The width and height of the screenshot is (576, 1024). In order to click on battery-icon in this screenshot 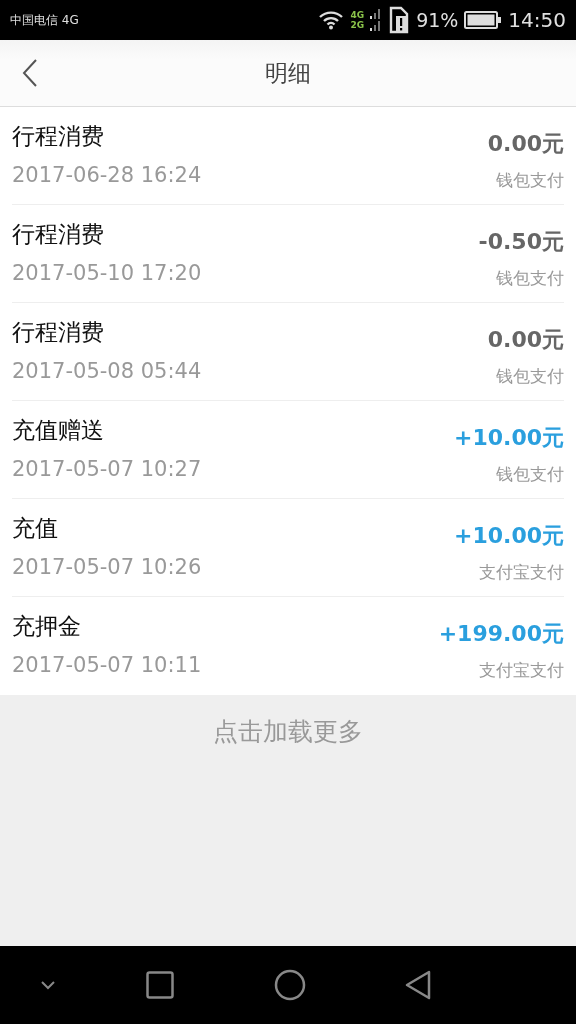, I will do `click(483, 20)`.